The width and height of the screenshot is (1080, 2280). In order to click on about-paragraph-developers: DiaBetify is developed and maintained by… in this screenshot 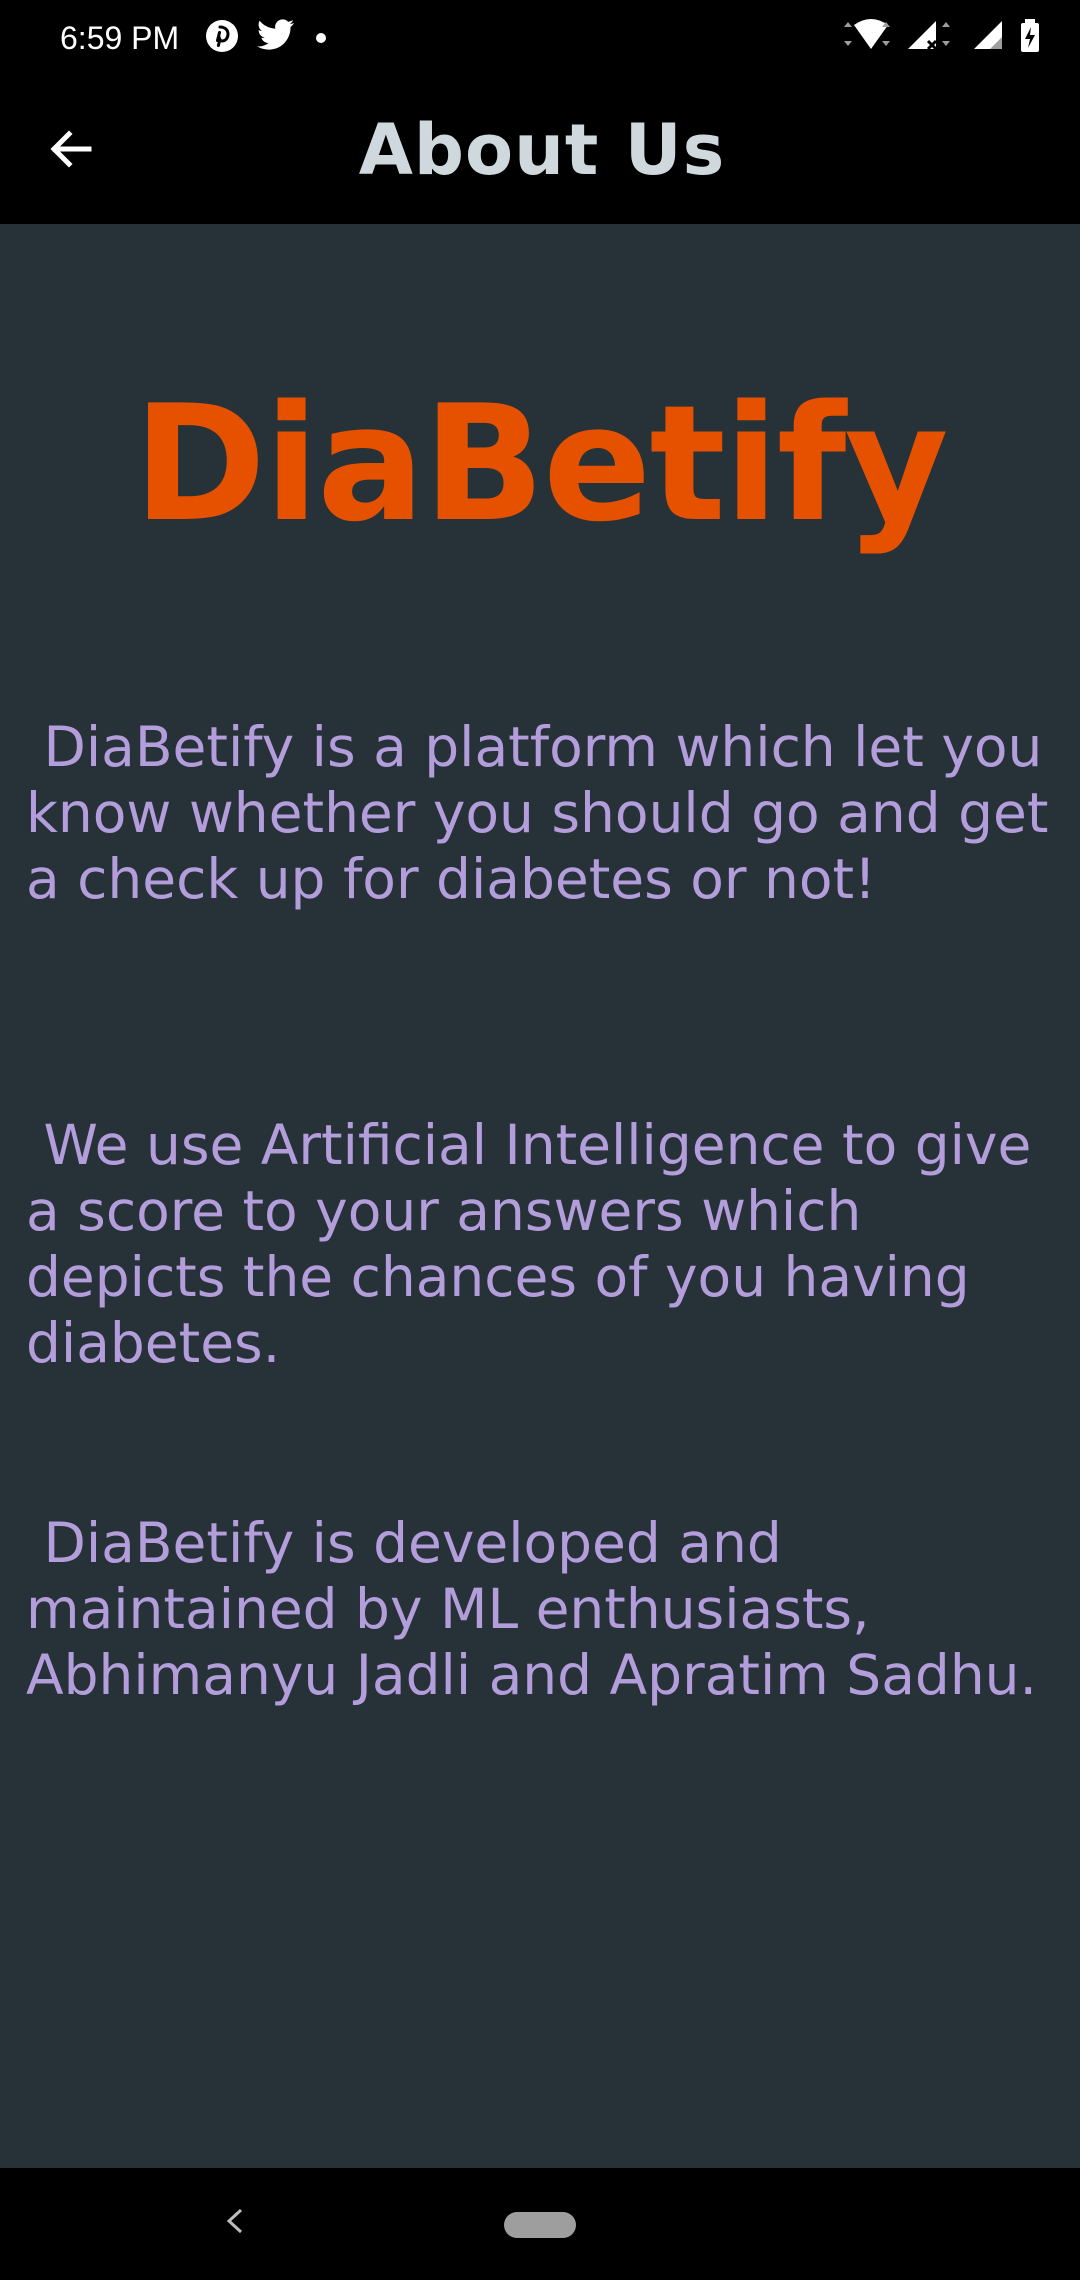, I will do `click(532, 1609)`.